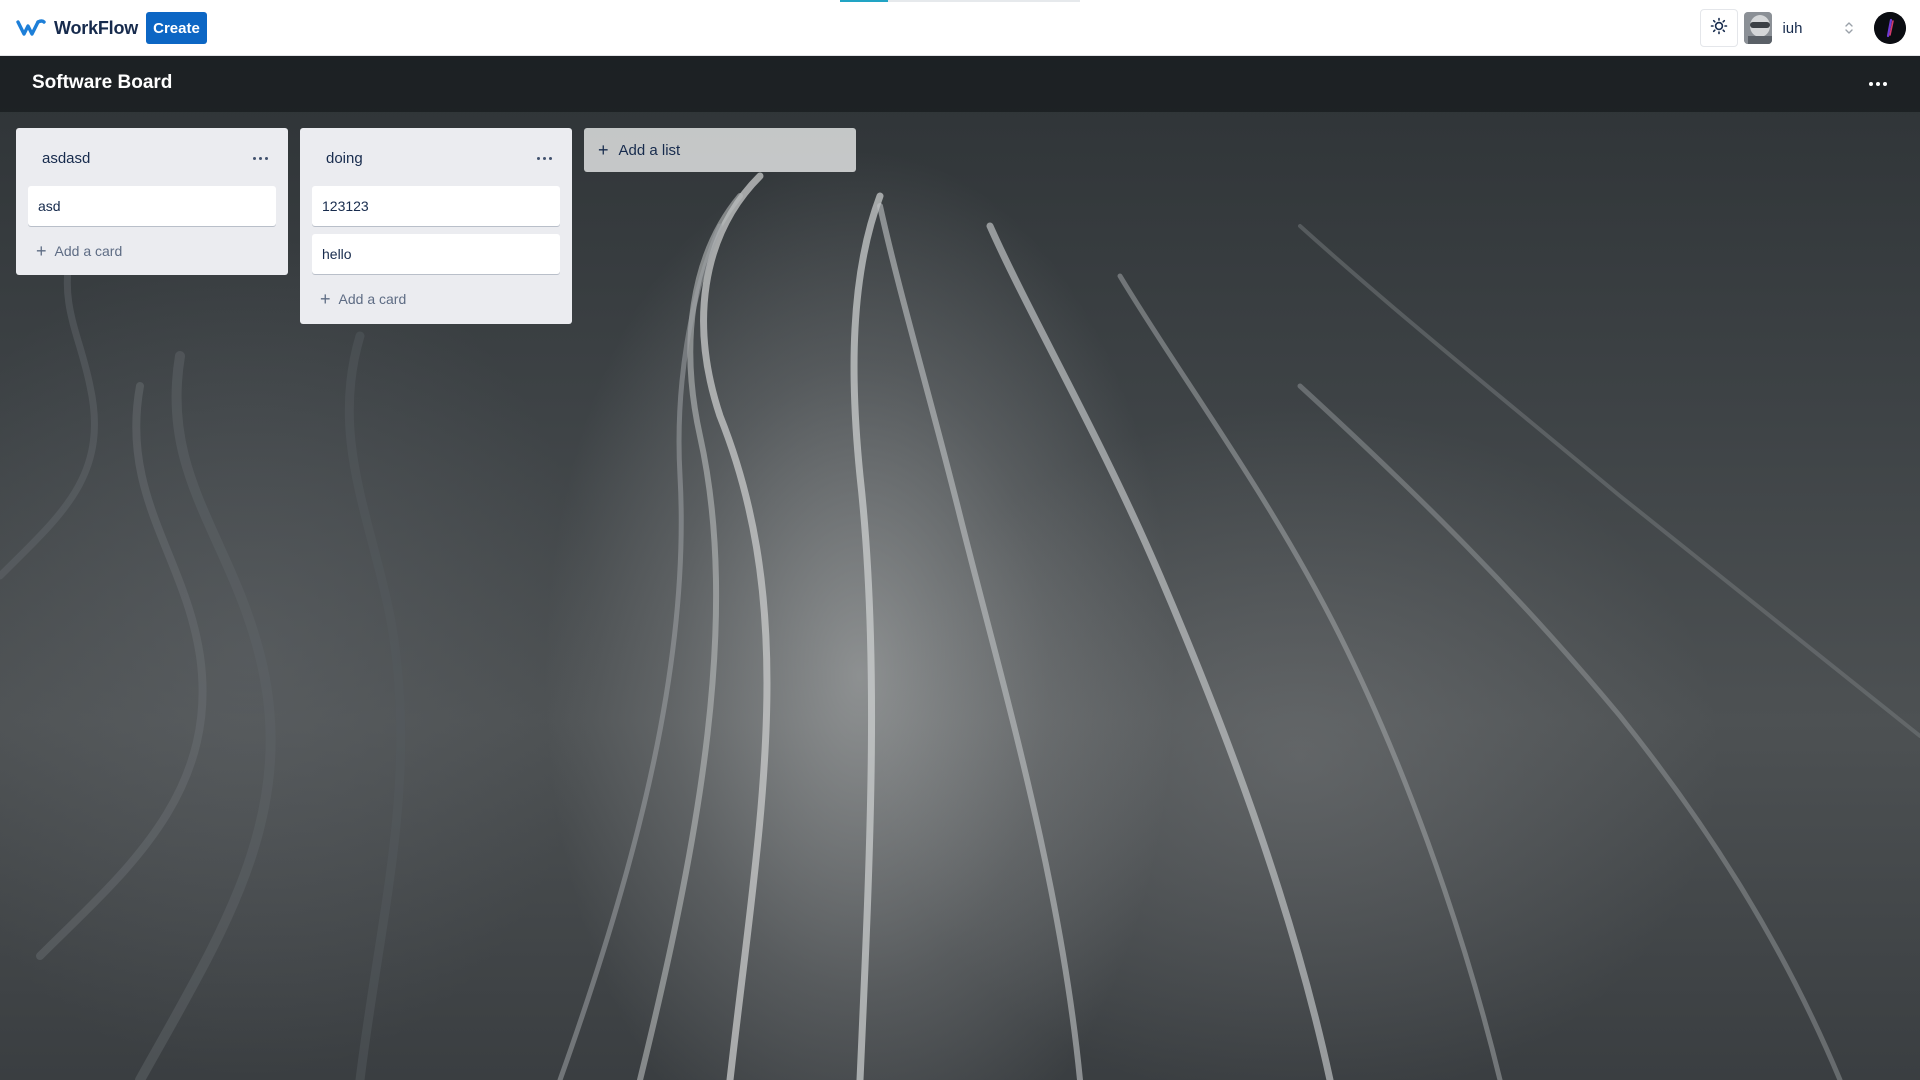  What do you see at coordinates (436, 206) in the screenshot?
I see `card: 123123` at bounding box center [436, 206].